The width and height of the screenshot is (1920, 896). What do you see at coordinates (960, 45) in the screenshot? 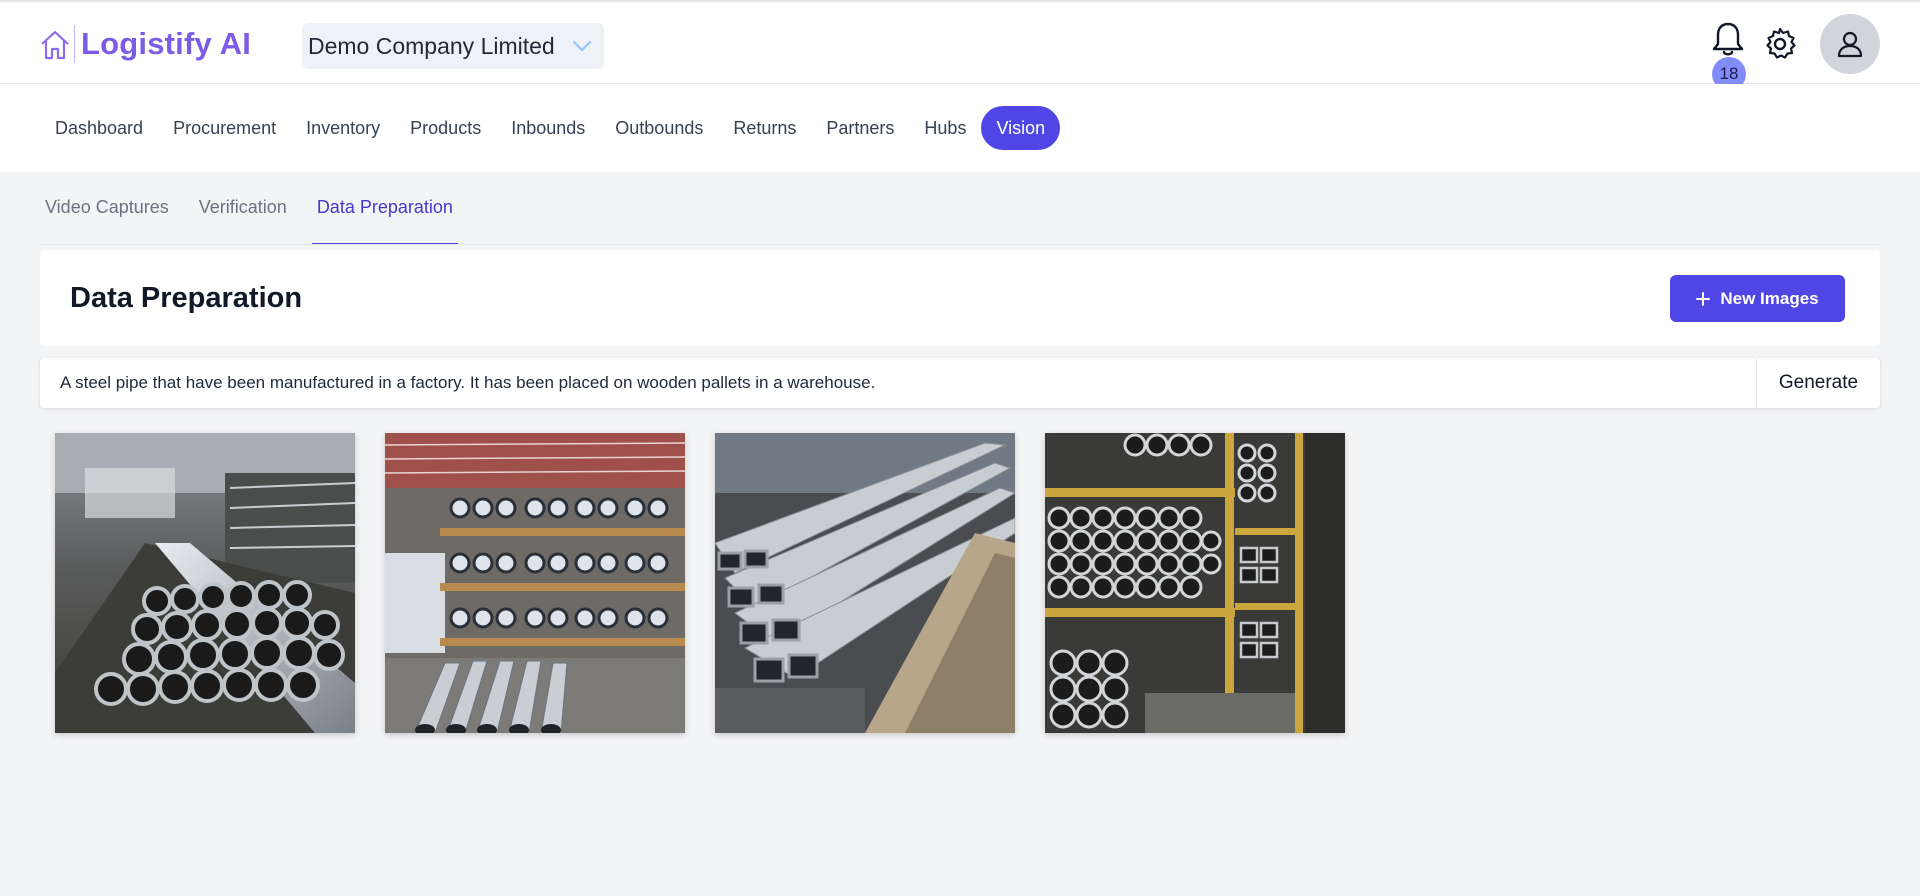
I see `top-bar: Logistify AI Demo Company Limited 18` at bounding box center [960, 45].